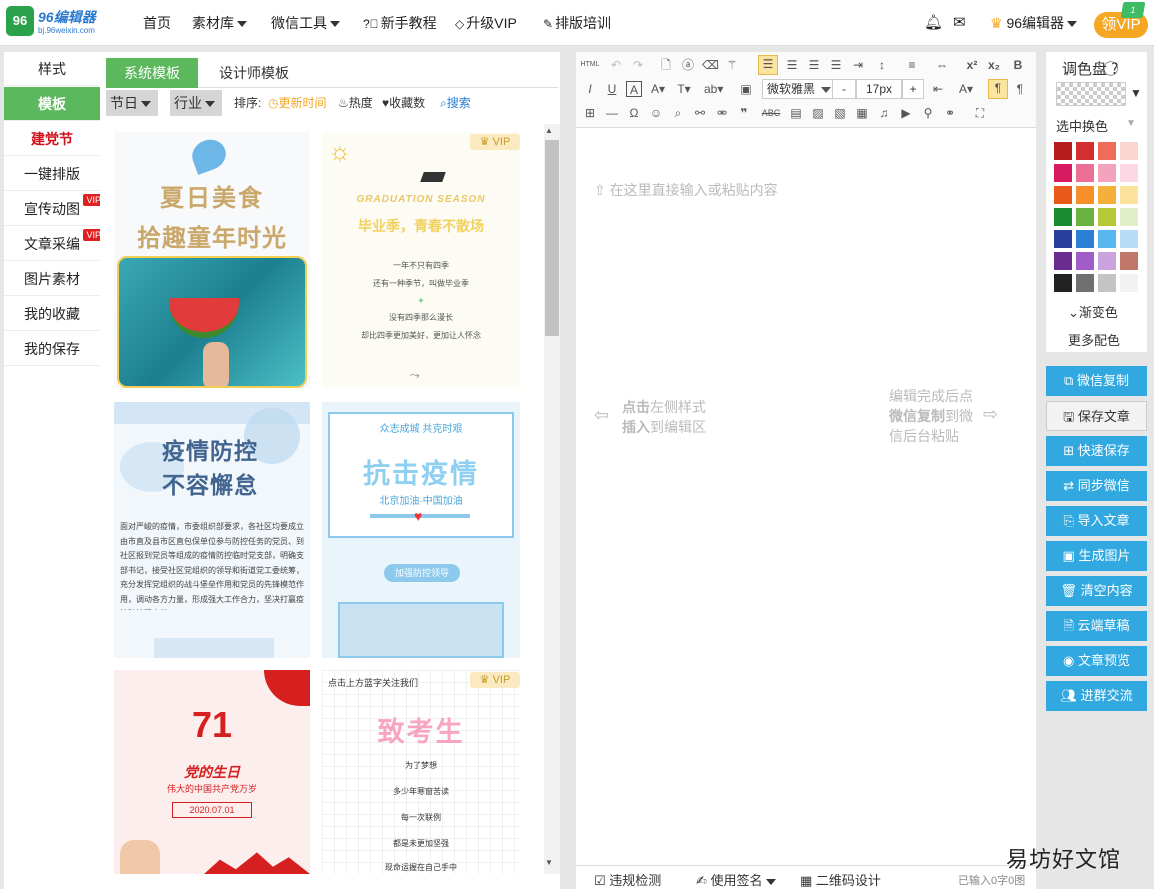 The width and height of the screenshot is (1154, 889). Describe the element at coordinates (972, 65) in the screenshot. I see `superscript-icon: x²` at that location.